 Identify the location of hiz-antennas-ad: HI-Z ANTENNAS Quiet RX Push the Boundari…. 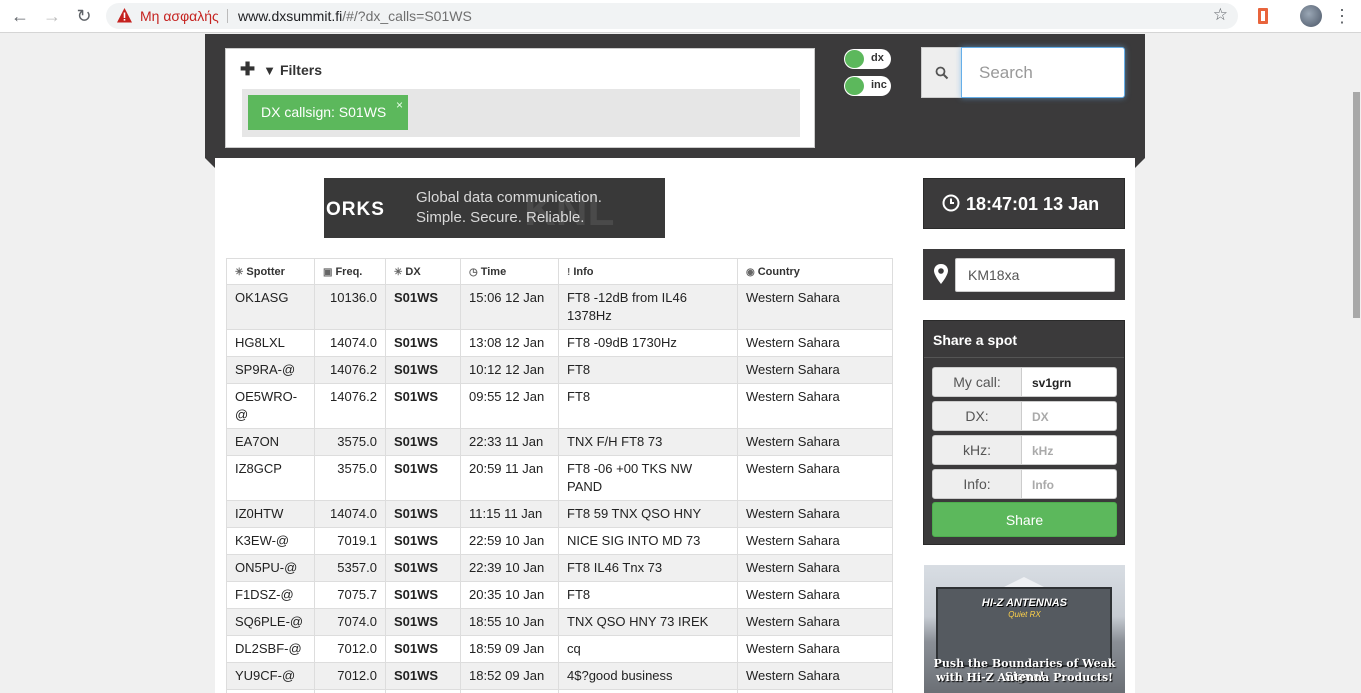
(1024, 629).